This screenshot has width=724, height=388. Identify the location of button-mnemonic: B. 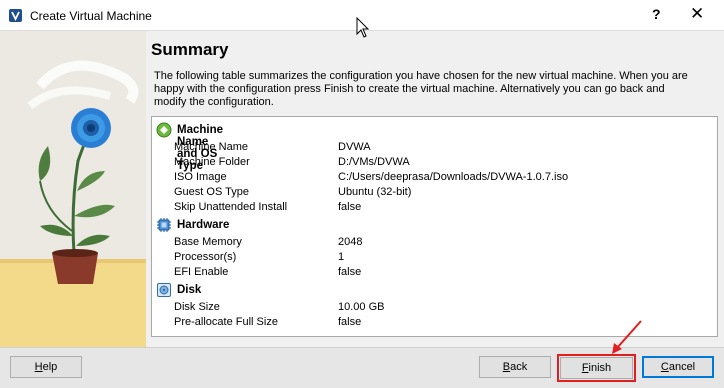
(506, 367).